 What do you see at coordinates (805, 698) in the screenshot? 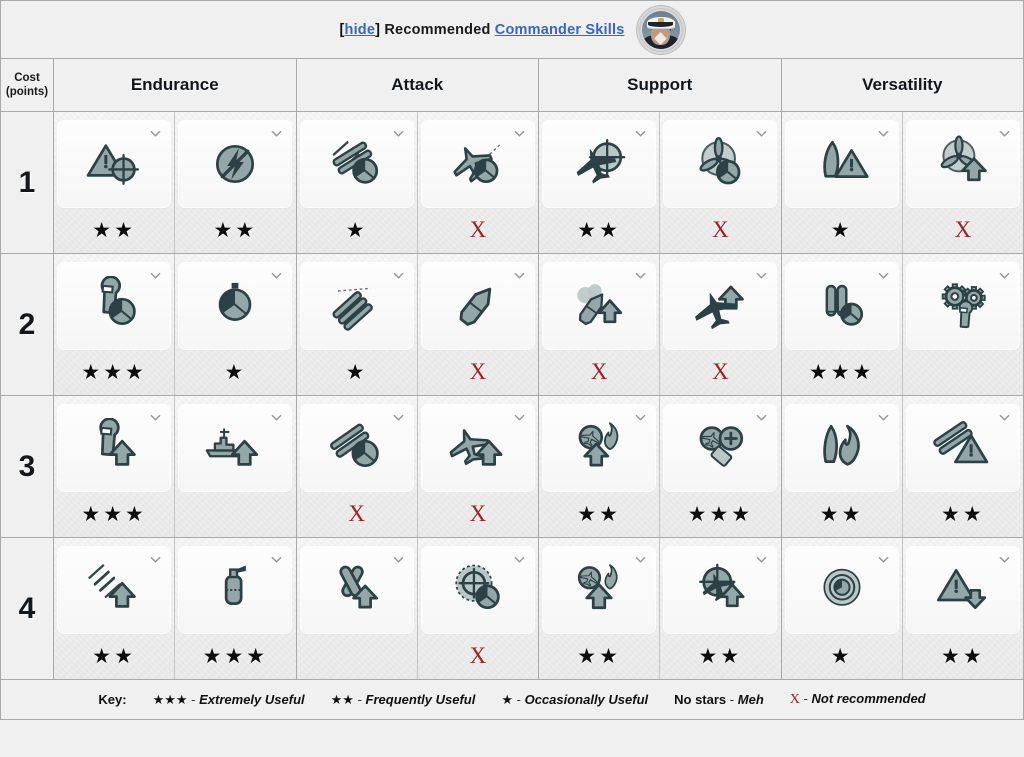
I see `legend-dash: -` at bounding box center [805, 698].